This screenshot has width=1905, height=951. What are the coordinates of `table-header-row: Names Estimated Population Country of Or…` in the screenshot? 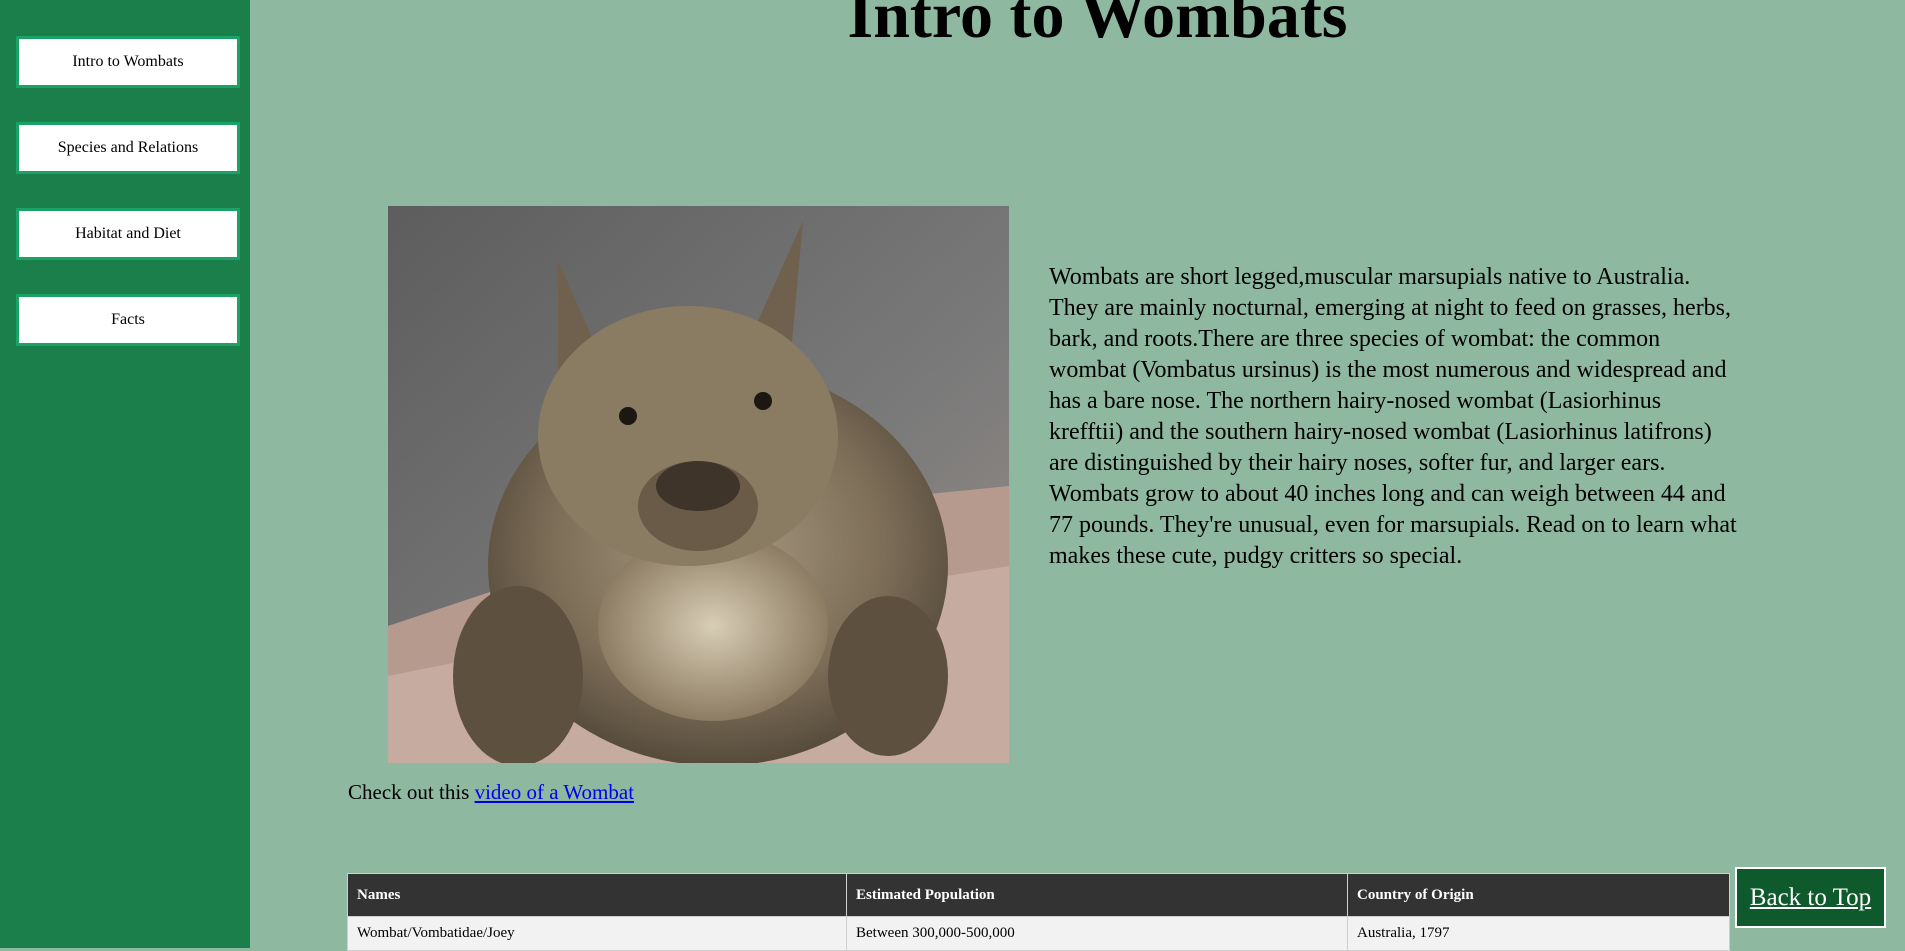 It's located at (1038, 895).